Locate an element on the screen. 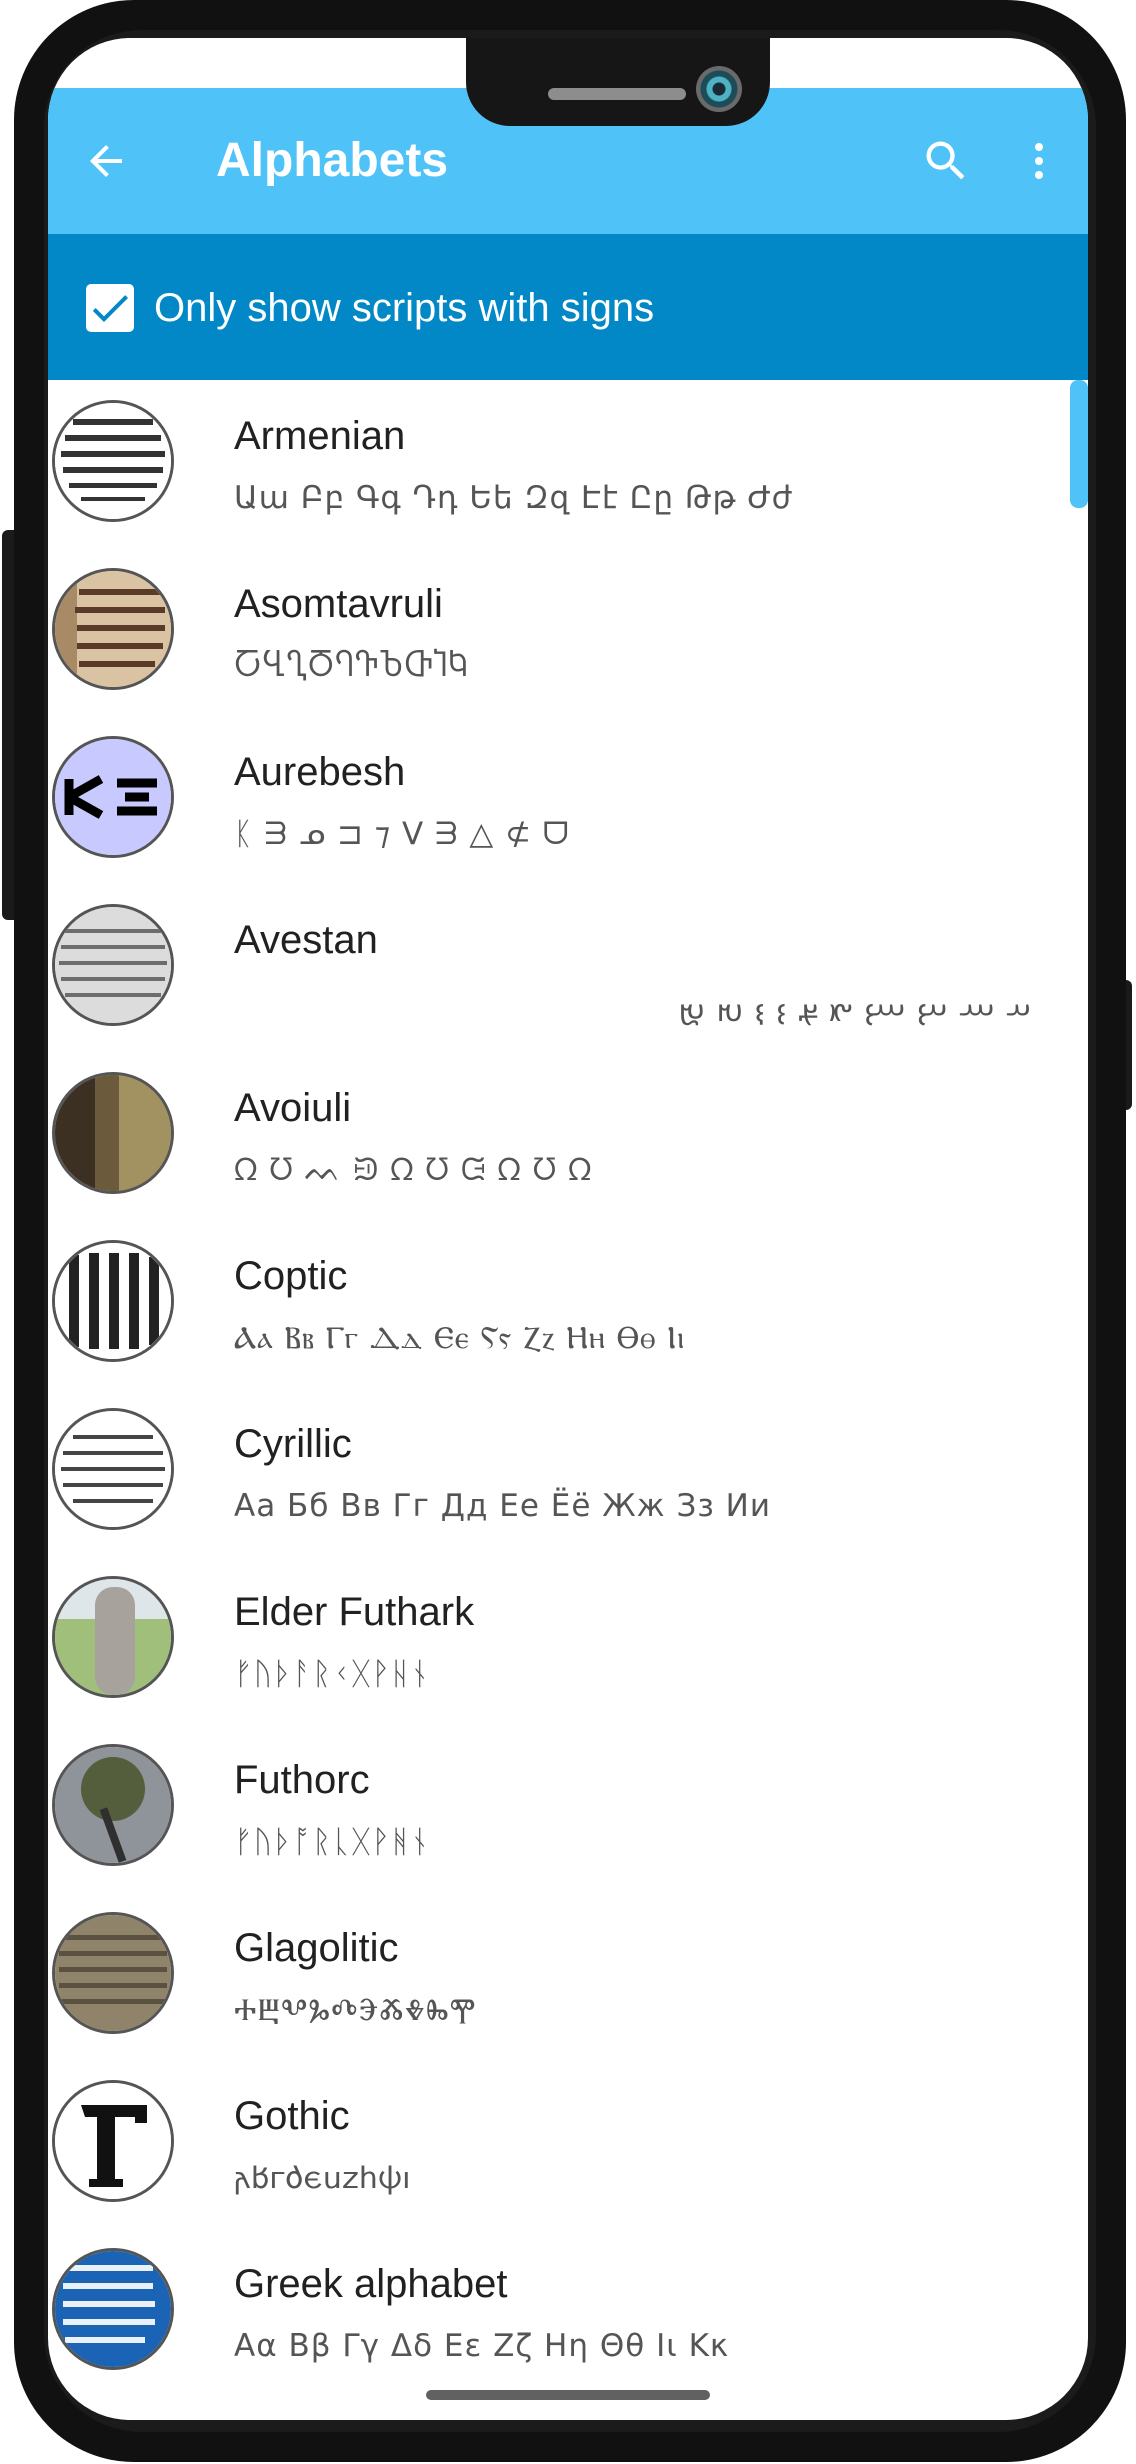 This screenshot has height=2464, width=1136. back-button is located at coordinates (106, 161).